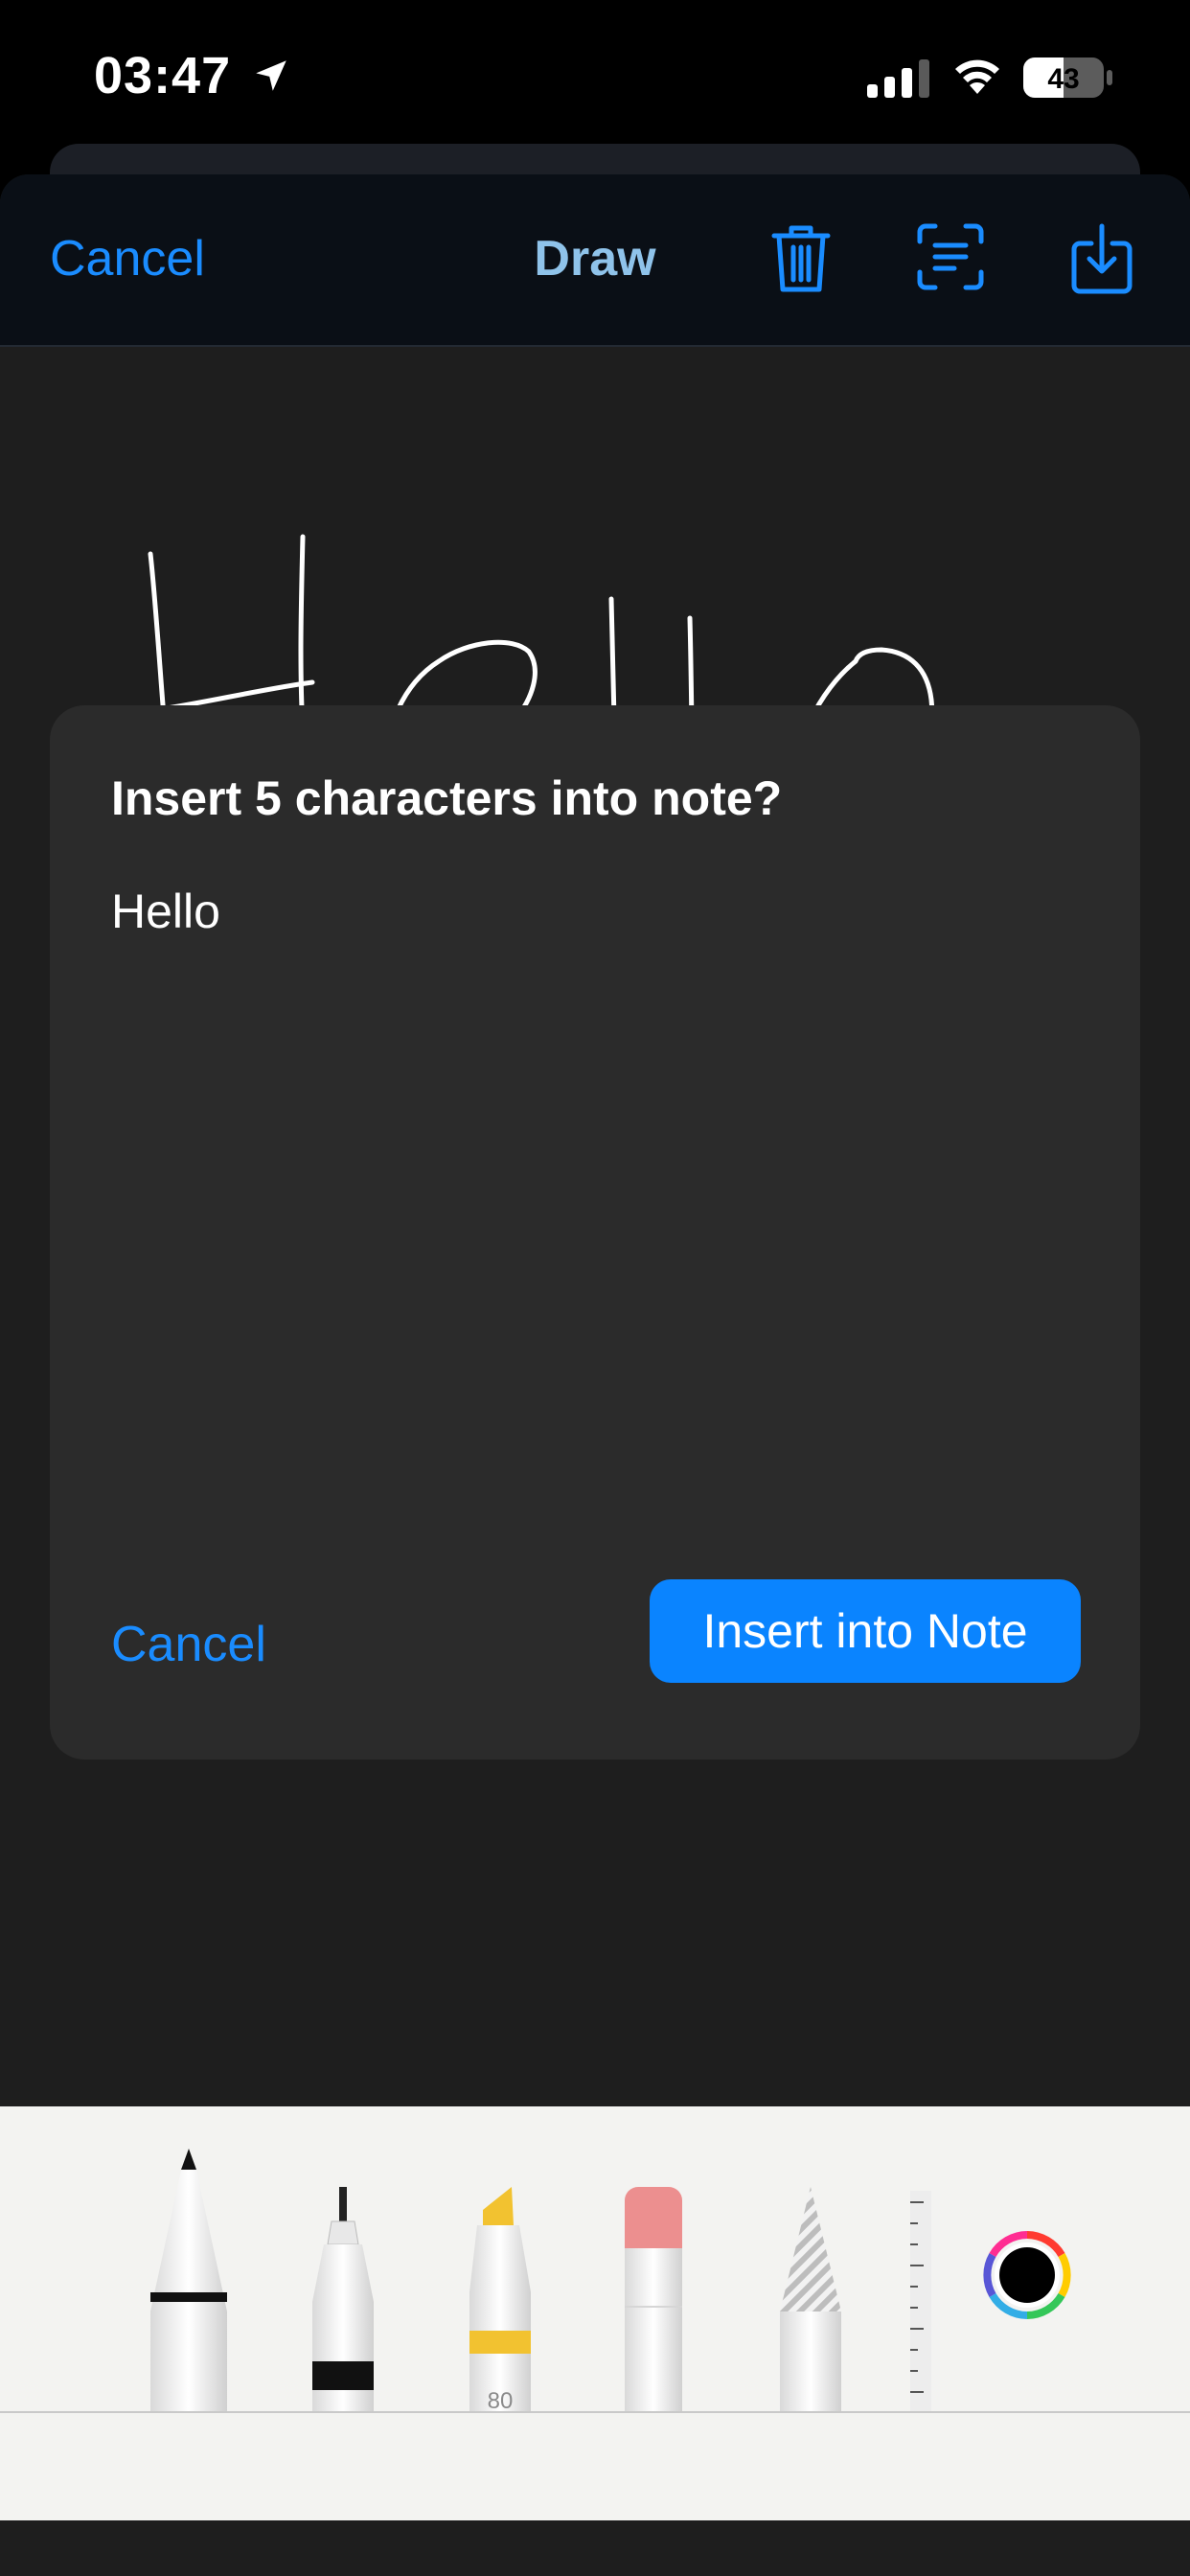 This screenshot has height=2576, width=1190. Describe the element at coordinates (595, 2548) in the screenshot. I see `bottom-bar` at that location.